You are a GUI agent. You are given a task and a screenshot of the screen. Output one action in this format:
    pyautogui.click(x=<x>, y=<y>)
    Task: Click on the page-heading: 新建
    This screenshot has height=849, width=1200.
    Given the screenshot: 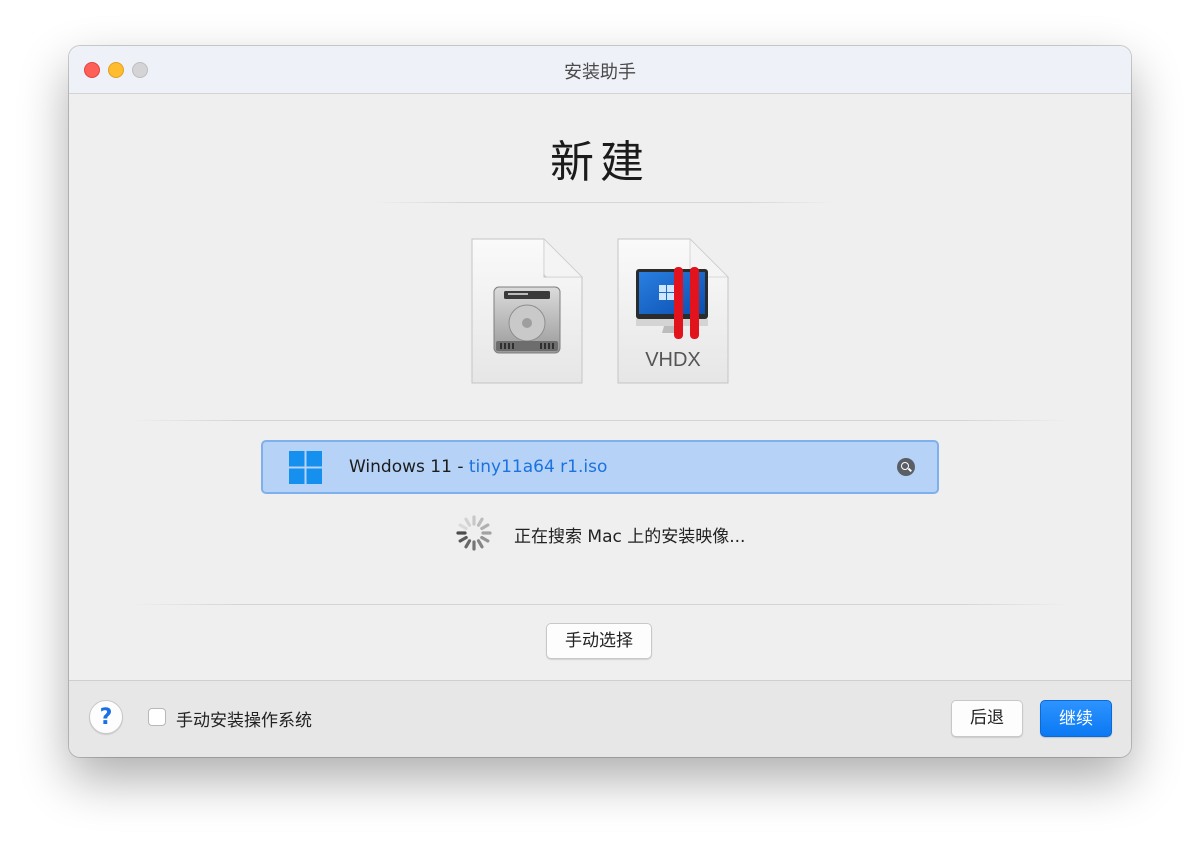 What is the action you would take?
    pyautogui.click(x=600, y=162)
    